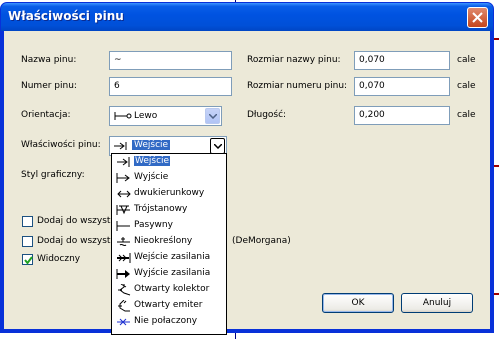 The width and height of the screenshot is (499, 339). What do you see at coordinates (124, 194) in the screenshot?
I see `bidirectional-icon` at bounding box center [124, 194].